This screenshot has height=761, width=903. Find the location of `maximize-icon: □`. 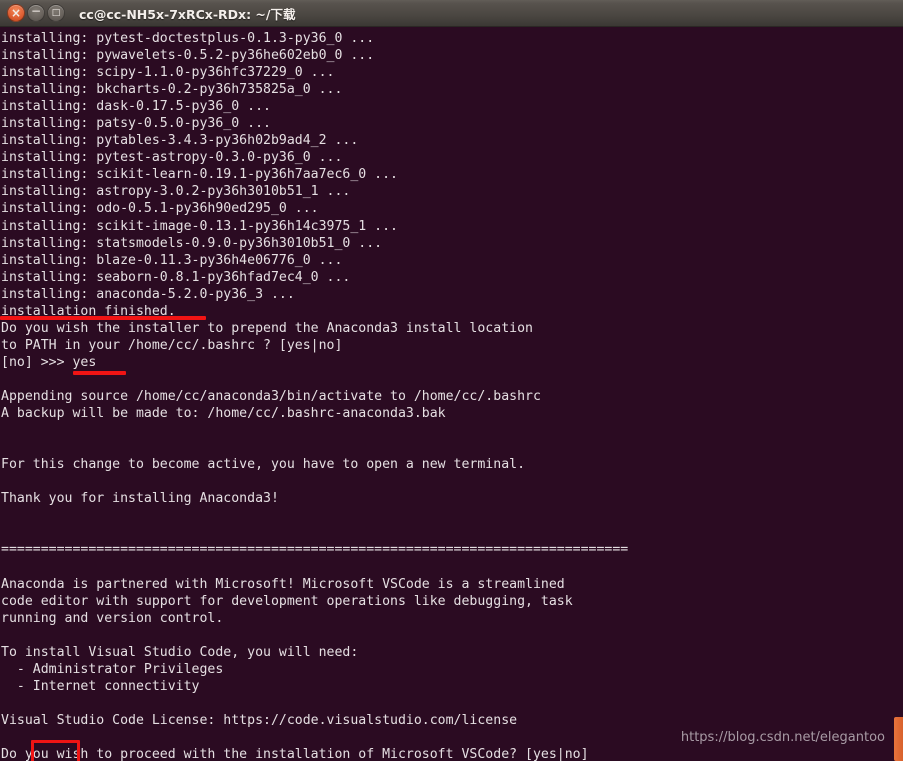

maximize-icon: □ is located at coordinates (56, 12).